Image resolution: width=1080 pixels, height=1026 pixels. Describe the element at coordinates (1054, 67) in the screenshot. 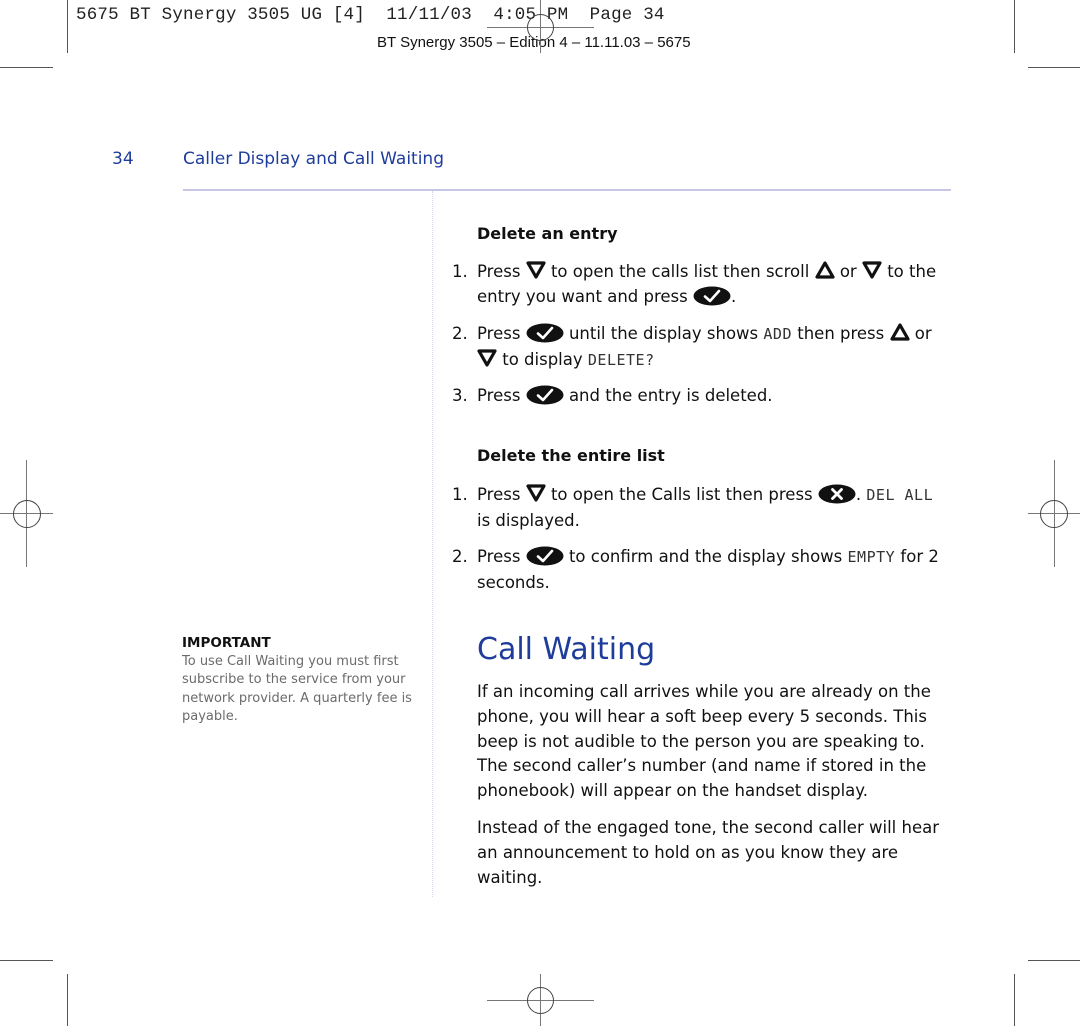

I see `crop-mark-top-right-h` at that location.